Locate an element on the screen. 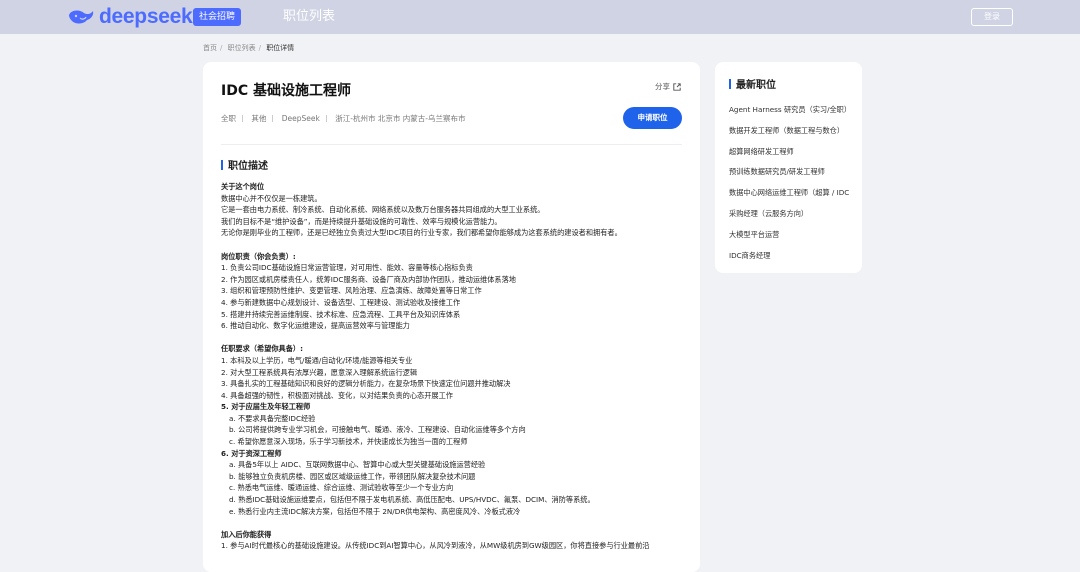  nav-job-list-link: 职位列表 is located at coordinates (309, 17).